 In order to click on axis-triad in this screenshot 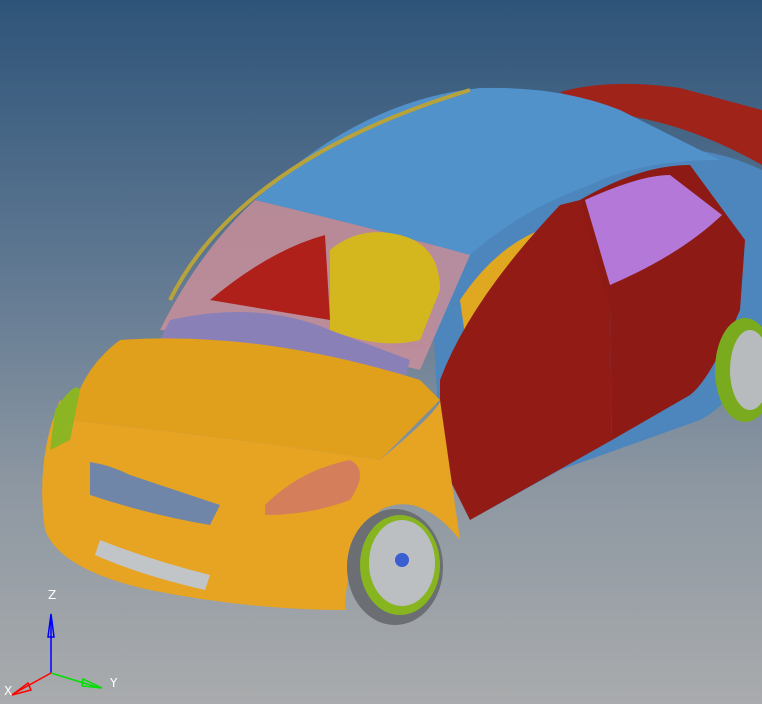, I will do `click(57, 654)`.